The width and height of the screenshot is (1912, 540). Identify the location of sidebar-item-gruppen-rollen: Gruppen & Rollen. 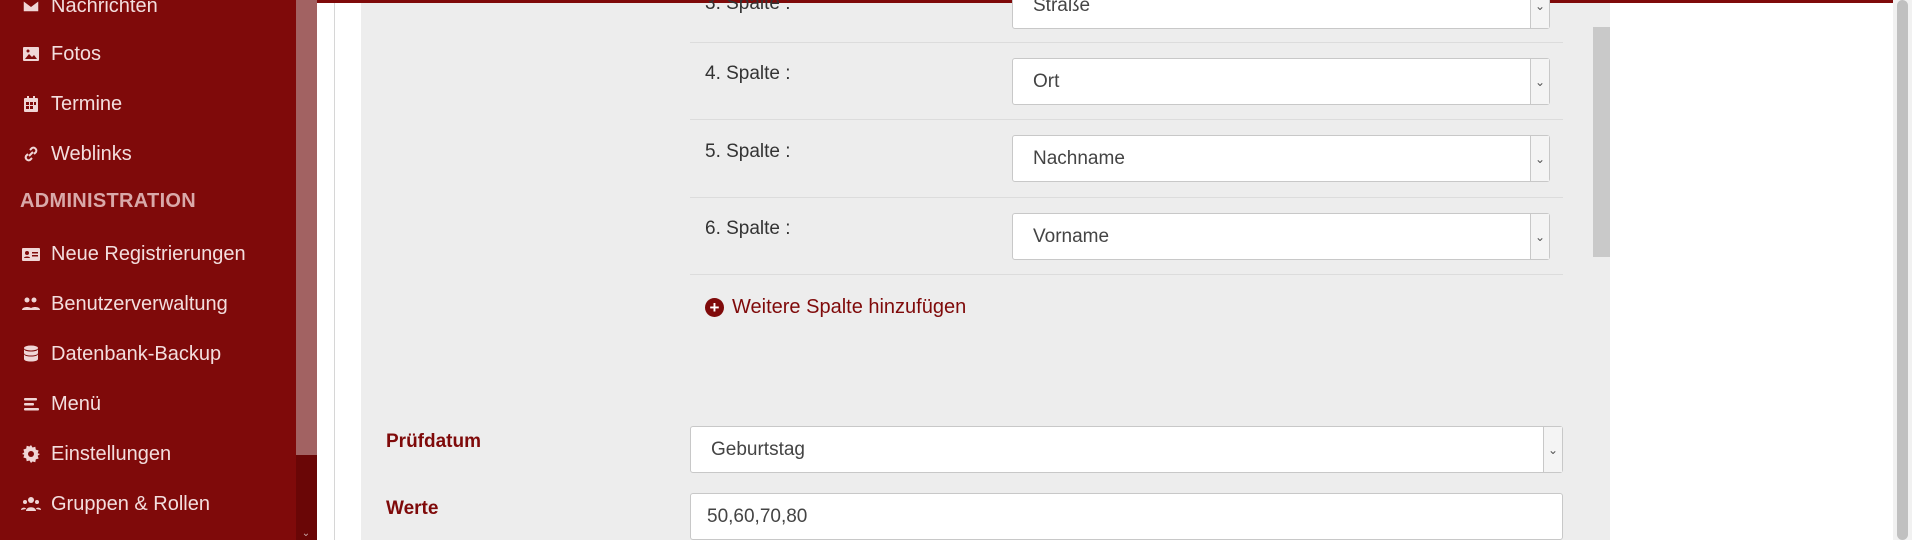
(115, 504).